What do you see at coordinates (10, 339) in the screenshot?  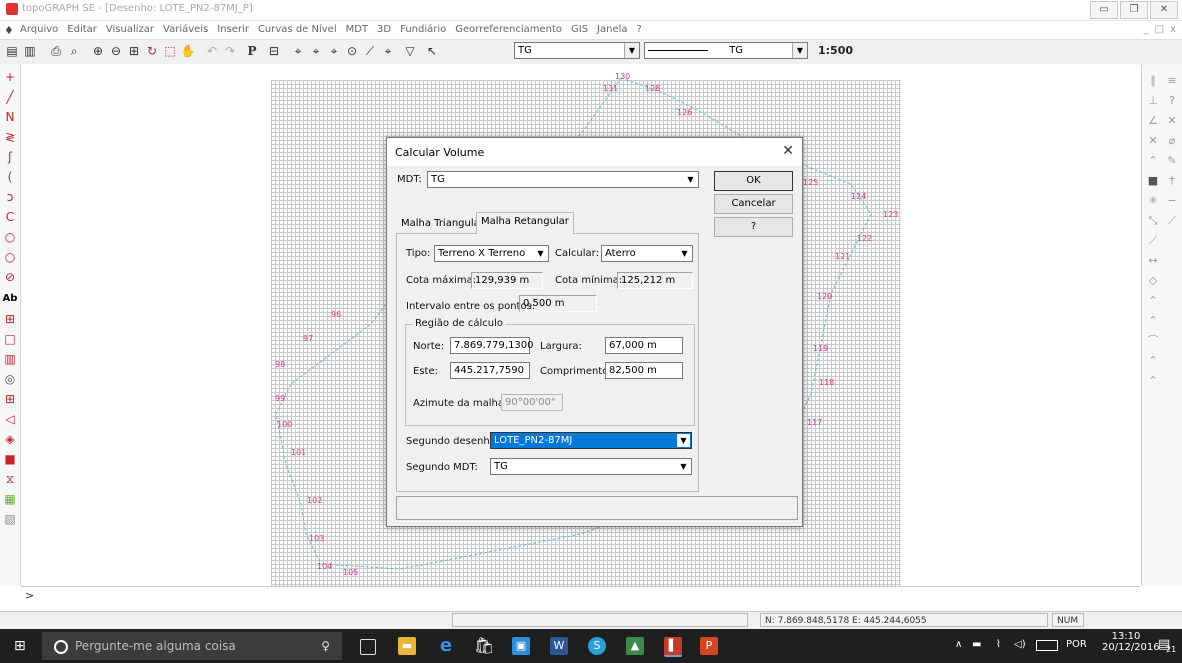 I see `rectangle-icon: □` at bounding box center [10, 339].